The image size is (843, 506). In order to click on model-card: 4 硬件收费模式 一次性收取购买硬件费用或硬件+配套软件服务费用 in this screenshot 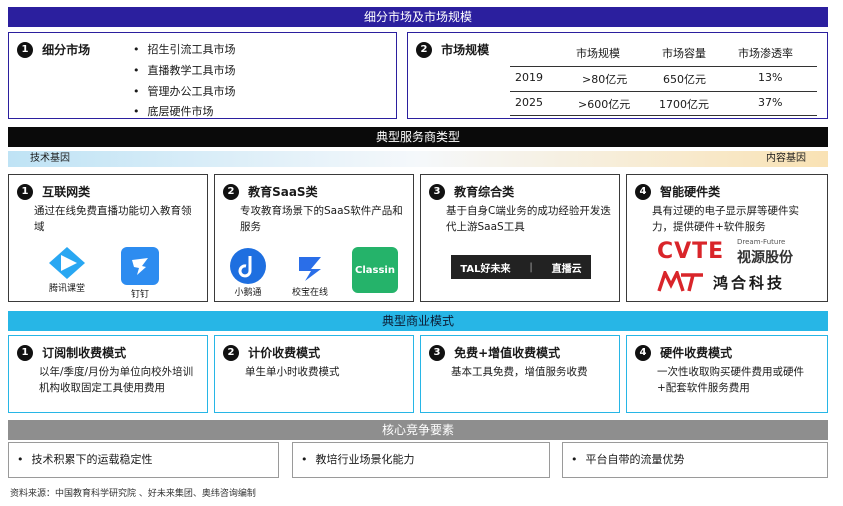, I will do `click(727, 374)`.